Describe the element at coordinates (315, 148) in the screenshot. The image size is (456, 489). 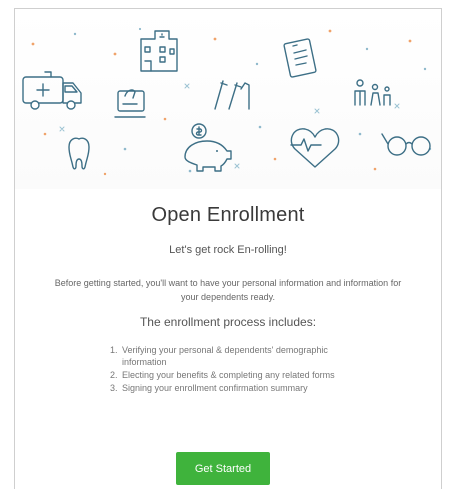
I see `heart-pulse-icon` at that location.